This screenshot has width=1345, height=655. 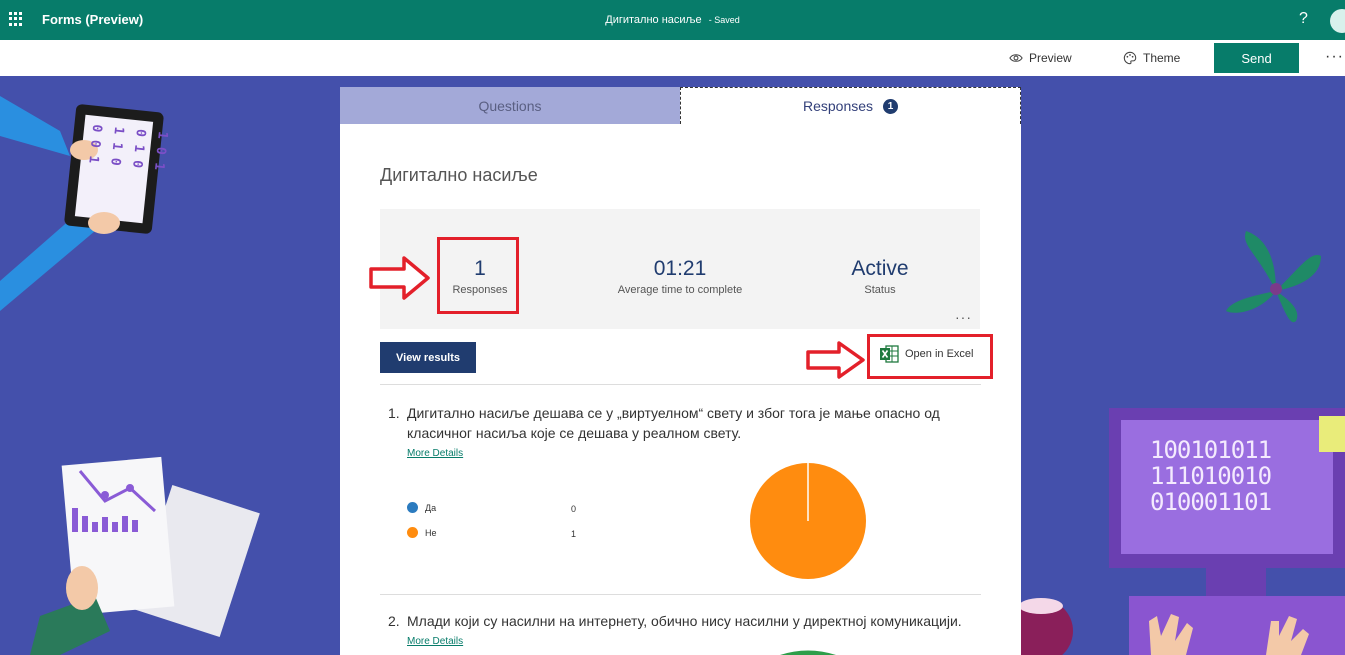 What do you see at coordinates (1162, 58) in the screenshot?
I see `theme-label: Theme` at bounding box center [1162, 58].